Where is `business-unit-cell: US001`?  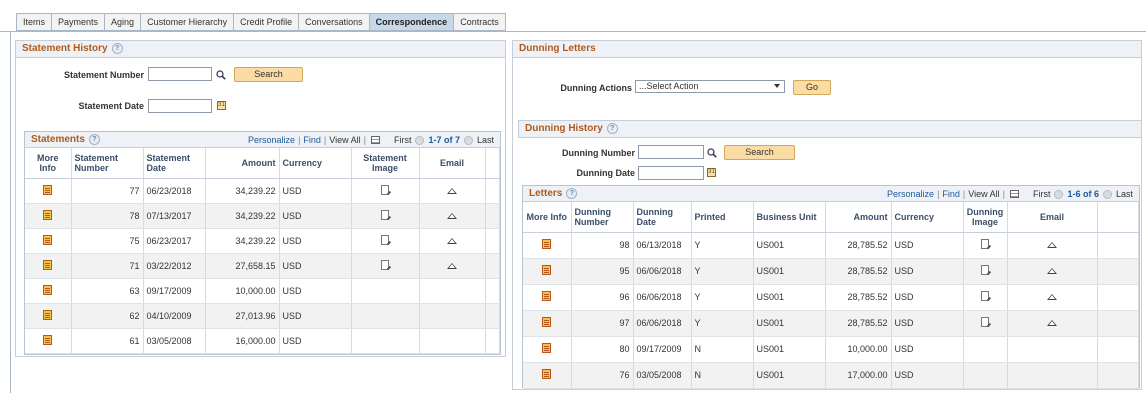 business-unit-cell: US001 is located at coordinates (789, 323).